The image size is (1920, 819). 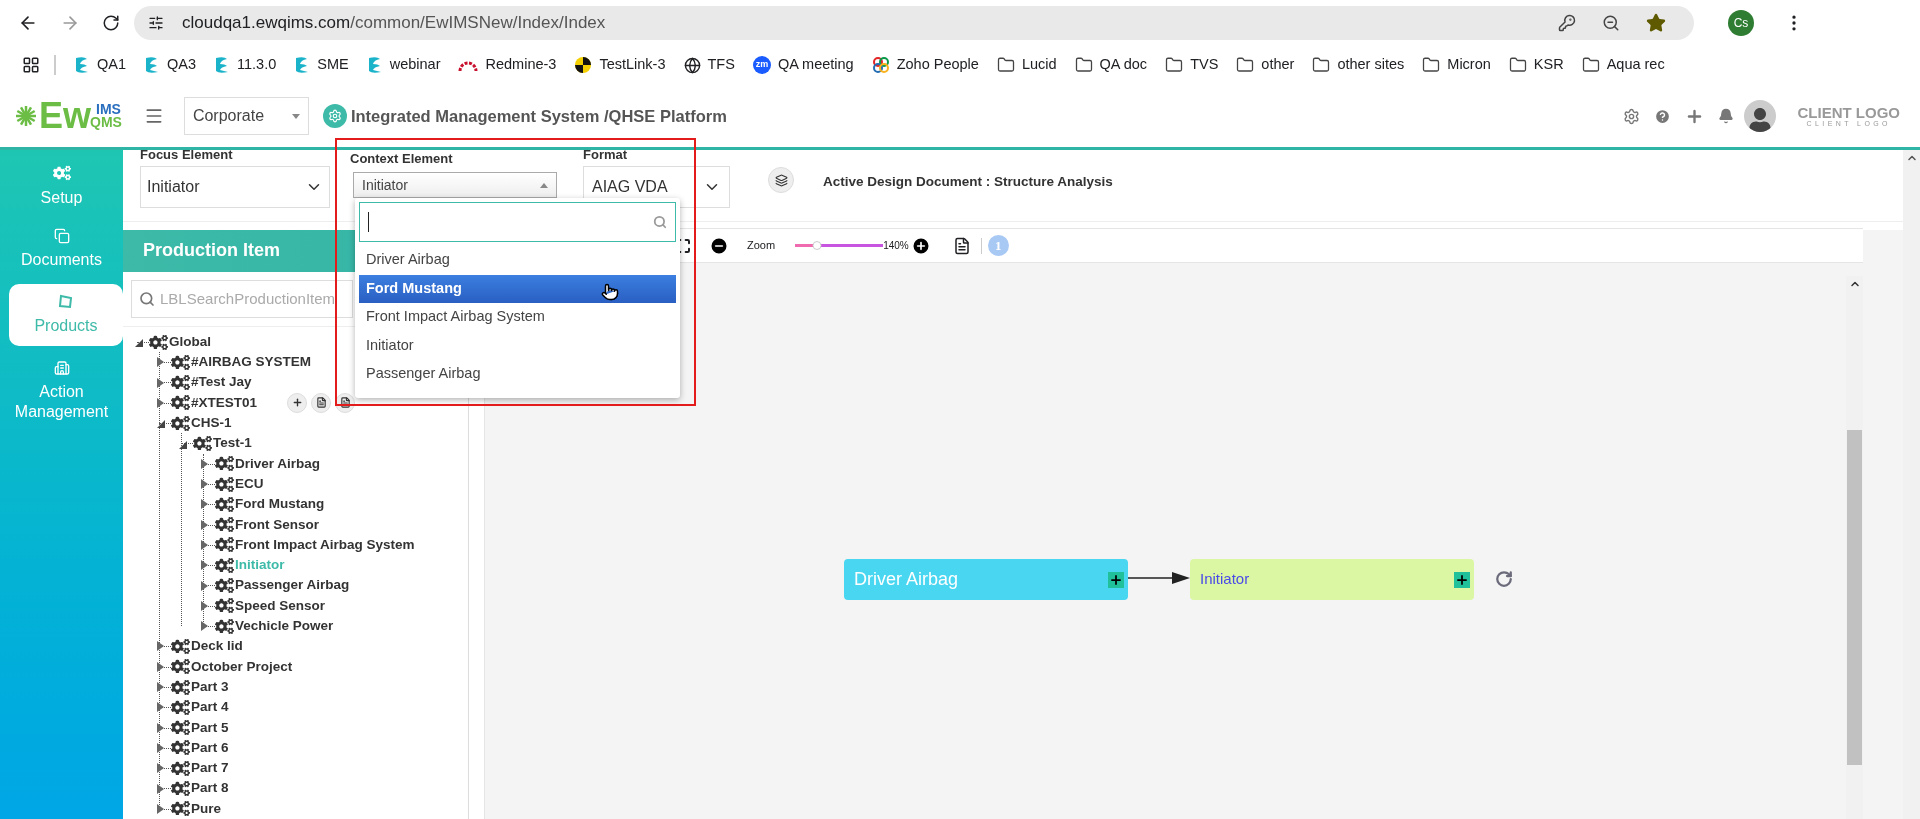 What do you see at coordinates (656, 187) in the screenshot?
I see `format-select: AIAG VDA` at bounding box center [656, 187].